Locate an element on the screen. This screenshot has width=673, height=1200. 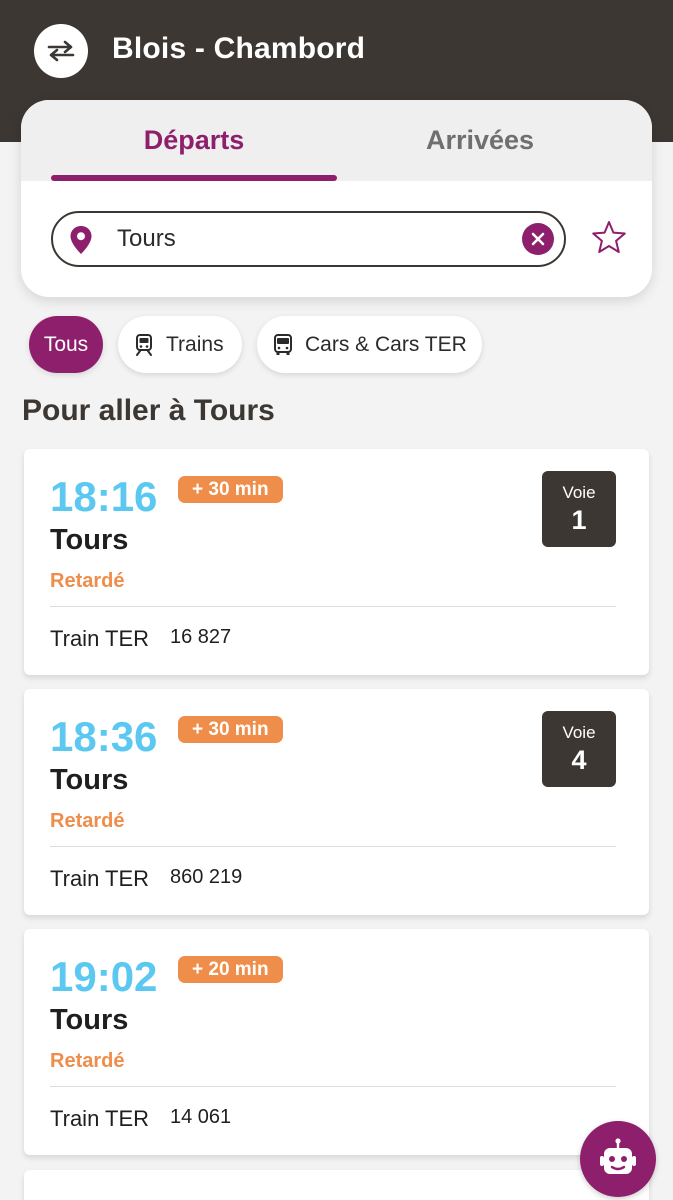
tab-departures: Départs is located at coordinates (194, 140).